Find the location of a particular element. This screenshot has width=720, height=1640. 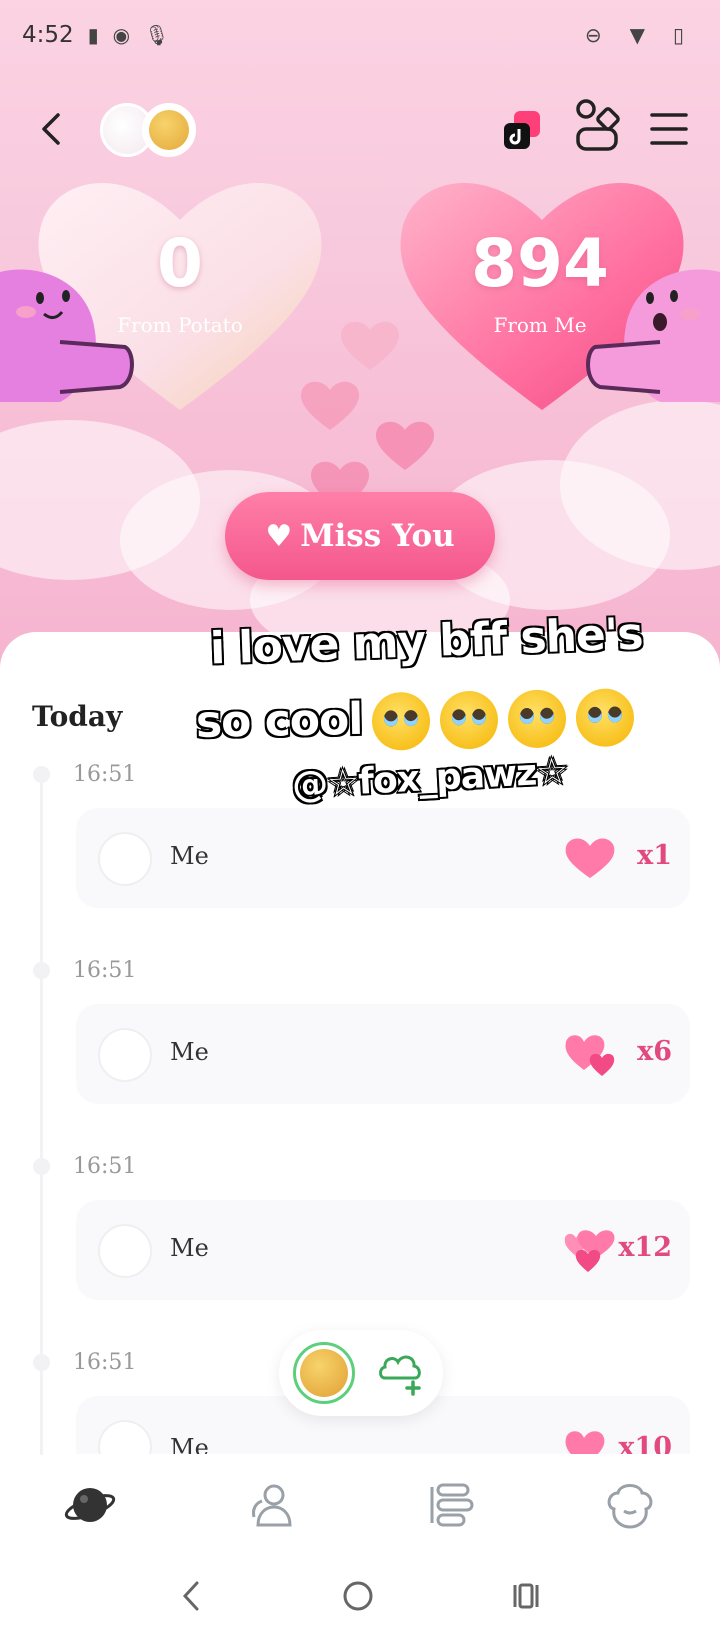

planet-icon is located at coordinates (90, 1505).